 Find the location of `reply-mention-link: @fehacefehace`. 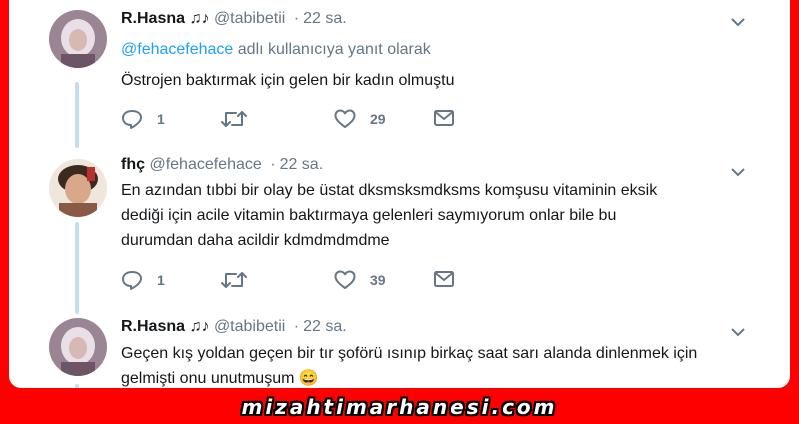

reply-mention-link: @fehacefehace is located at coordinates (177, 49).